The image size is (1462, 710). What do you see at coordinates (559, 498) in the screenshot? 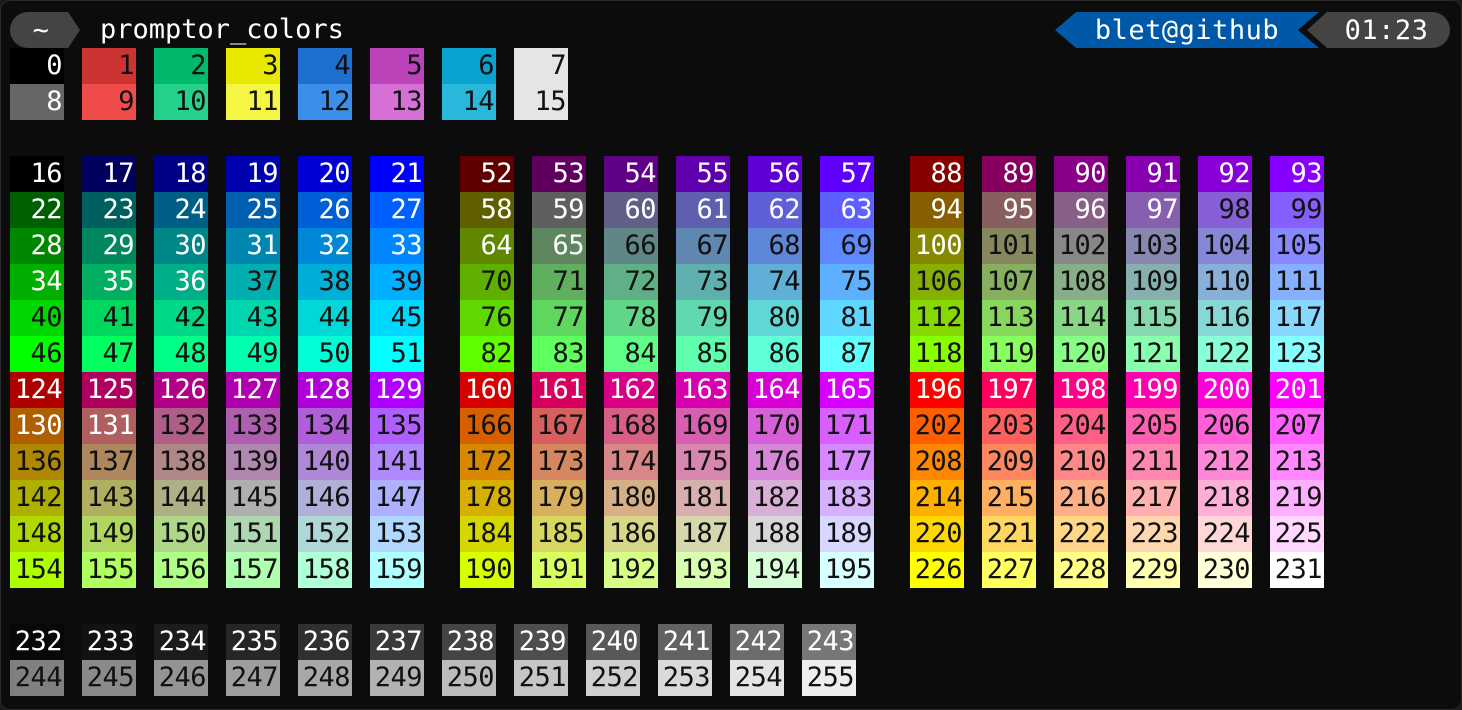
I see `color-swatch-179: 179` at bounding box center [559, 498].